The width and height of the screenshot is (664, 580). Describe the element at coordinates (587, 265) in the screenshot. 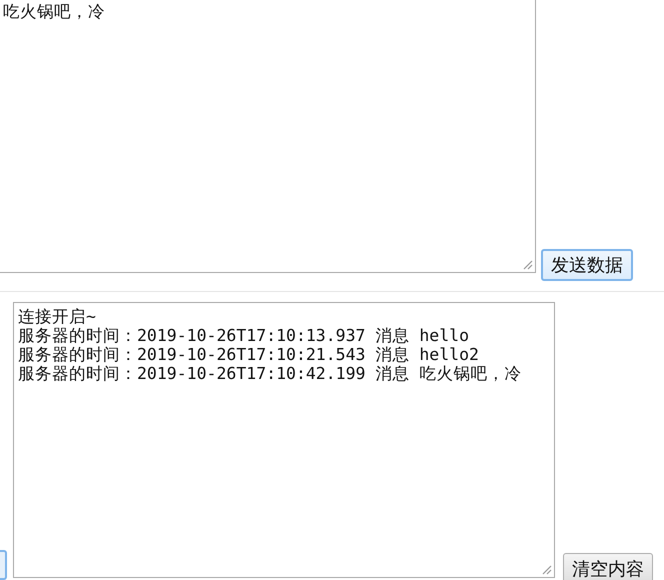

I see `send-data-button: 发送数据` at that location.